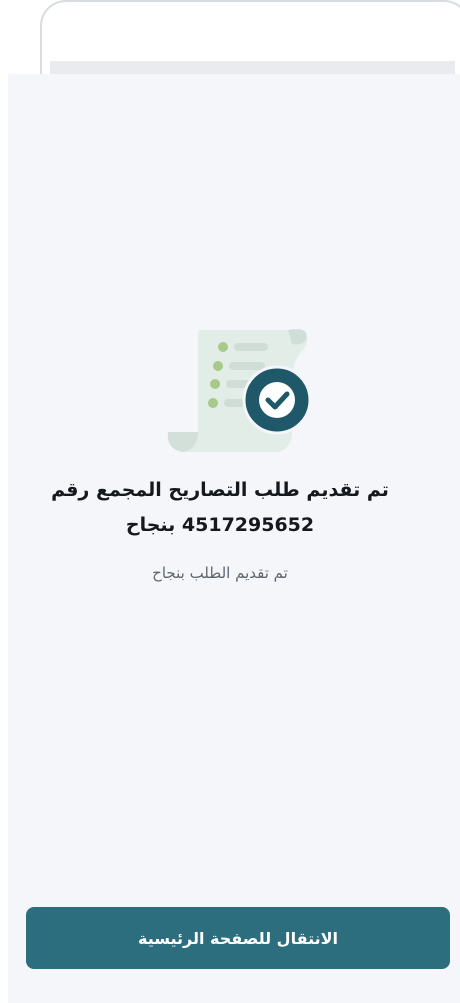 The width and height of the screenshot is (460, 1003). What do you see at coordinates (220, 573) in the screenshot?
I see `success-subtitle: تم تقديم الطلب بنجاح` at bounding box center [220, 573].